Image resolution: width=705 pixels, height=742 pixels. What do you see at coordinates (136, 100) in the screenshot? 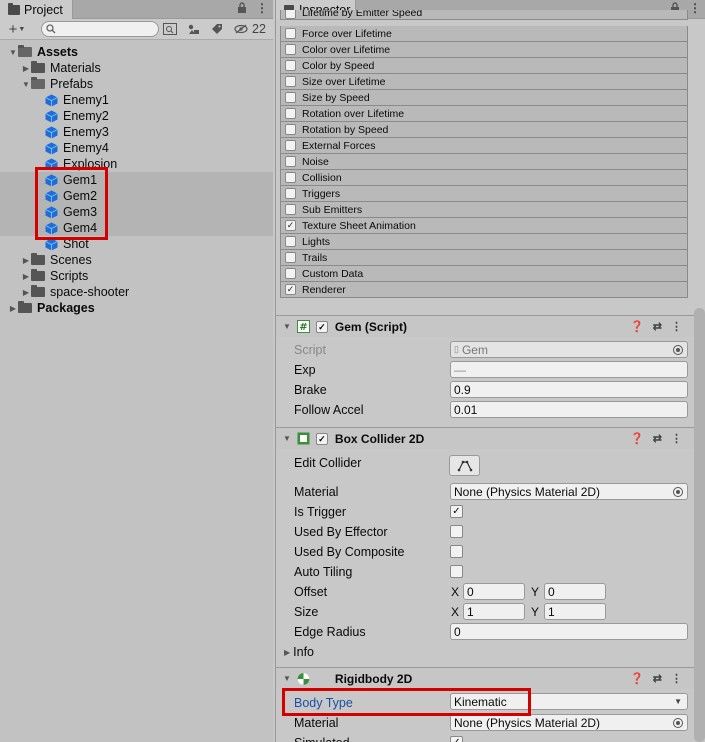
I see `tree-item: Enemy1` at bounding box center [136, 100].